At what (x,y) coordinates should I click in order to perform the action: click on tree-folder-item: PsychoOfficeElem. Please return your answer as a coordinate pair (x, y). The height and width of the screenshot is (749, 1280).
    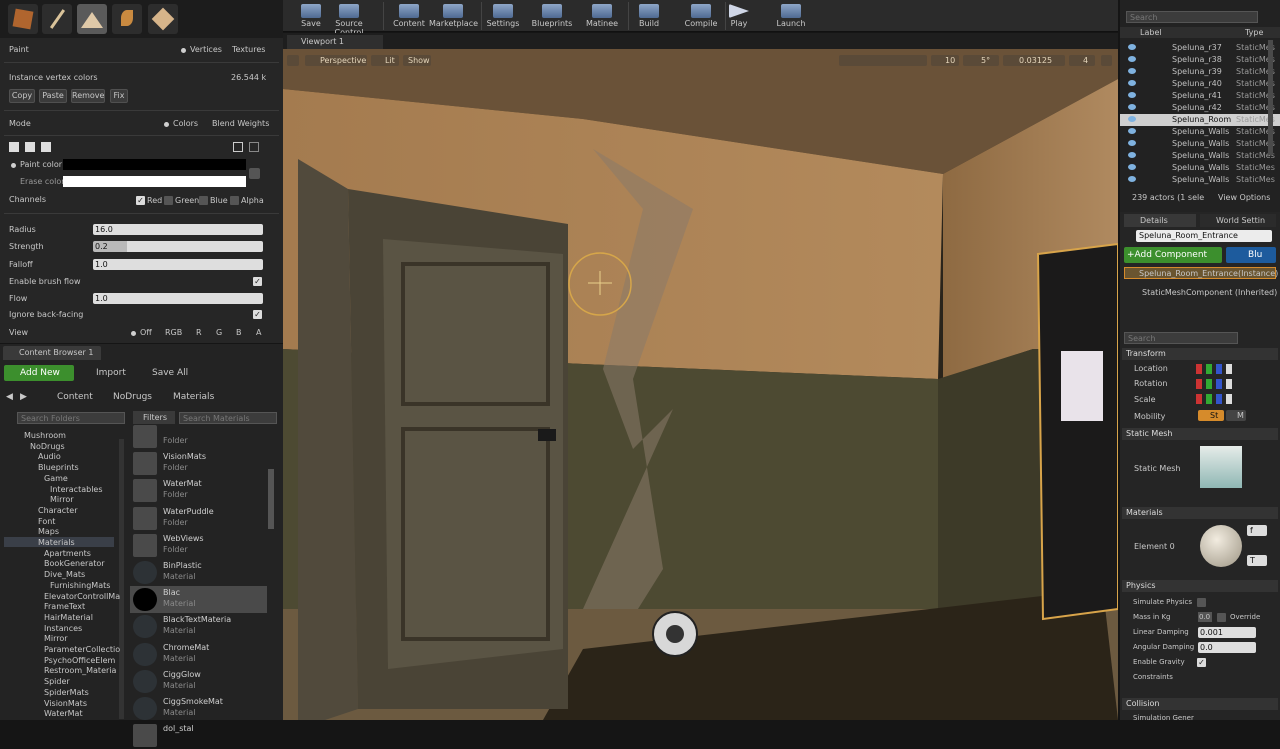
    Looking at the image, I should click on (79, 660).